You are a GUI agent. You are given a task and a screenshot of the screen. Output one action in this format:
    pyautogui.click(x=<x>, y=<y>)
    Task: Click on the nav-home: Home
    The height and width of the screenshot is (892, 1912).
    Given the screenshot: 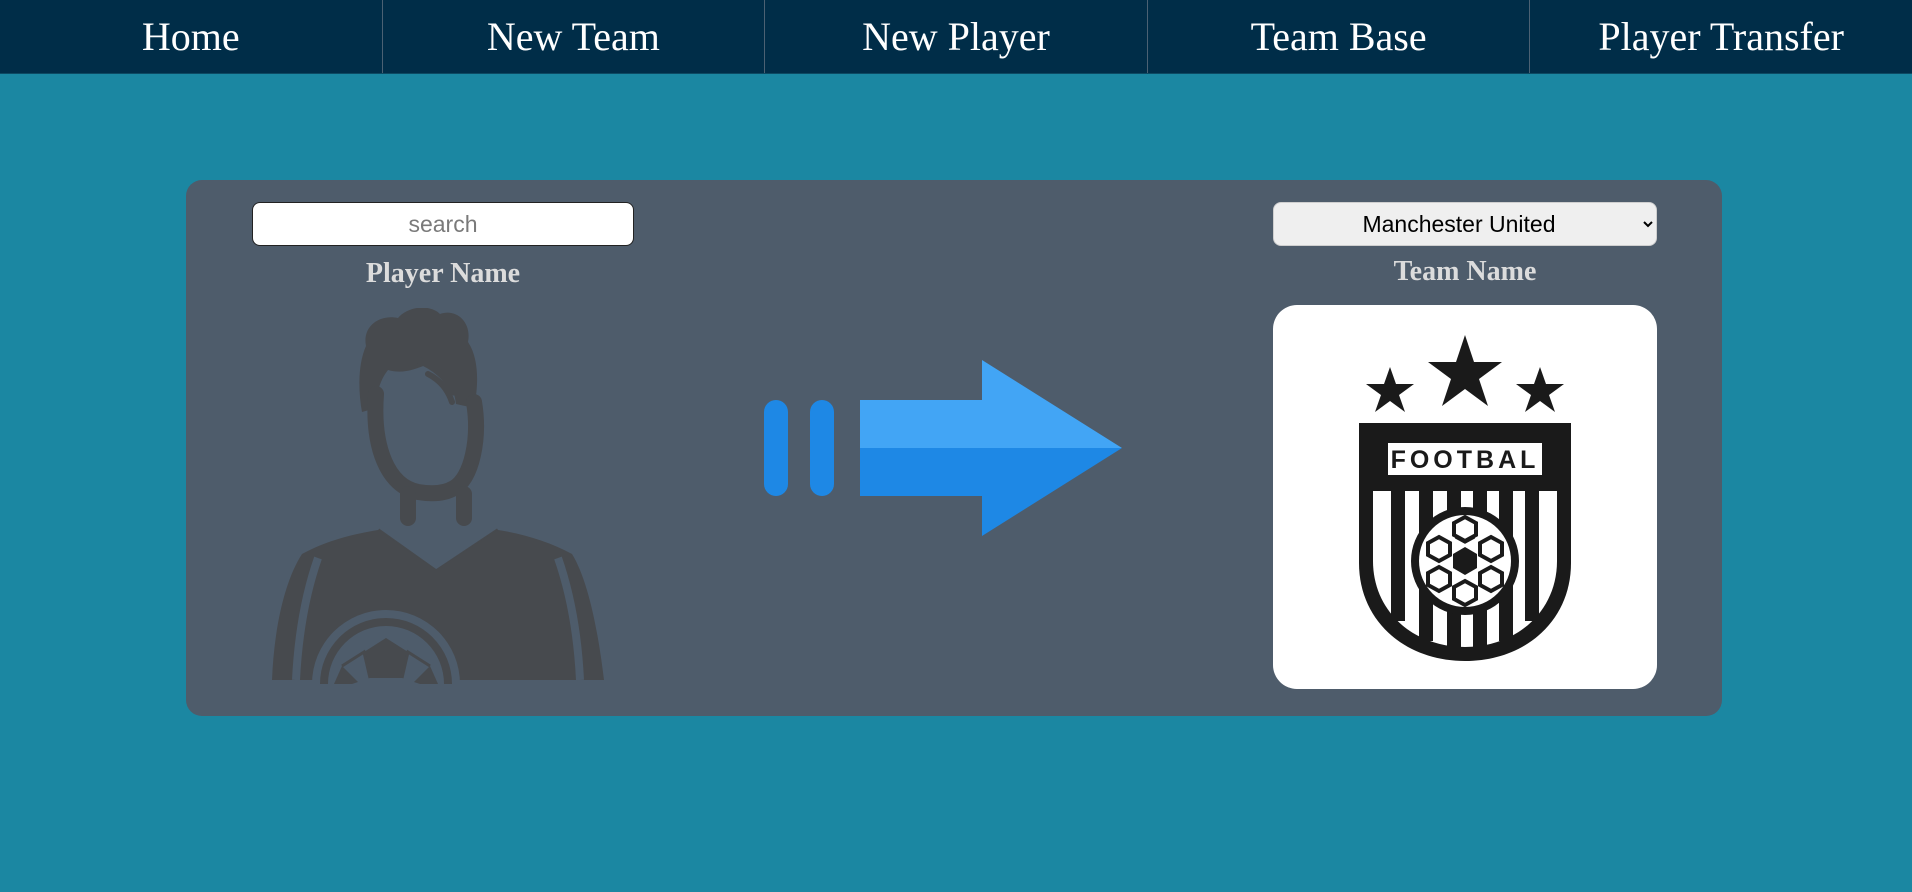 What is the action you would take?
    pyautogui.click(x=191, y=36)
    